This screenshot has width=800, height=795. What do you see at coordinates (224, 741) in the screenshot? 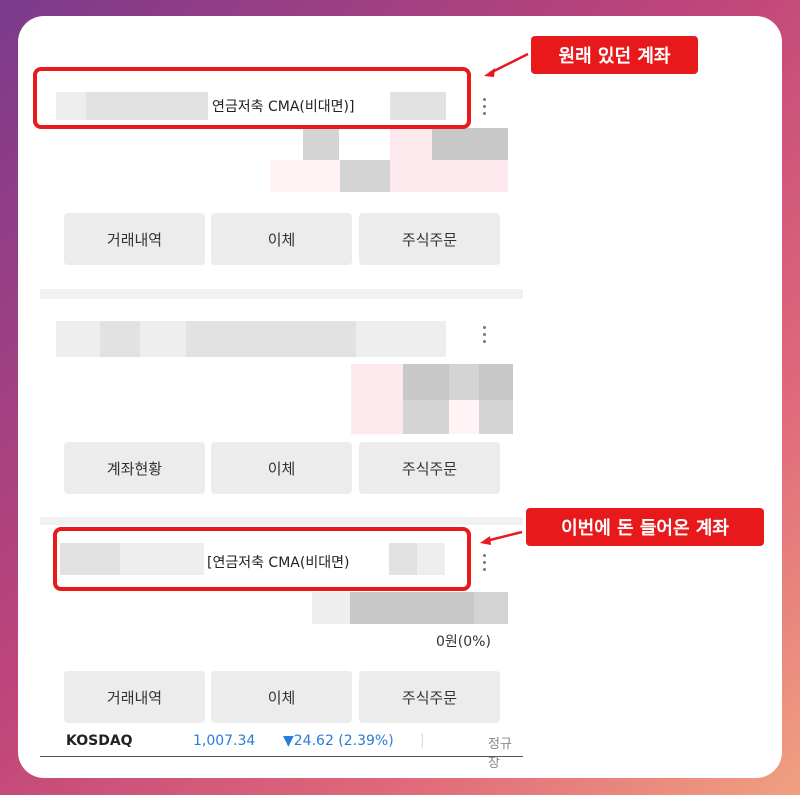
I see `ticker-value: 1,007.34` at bounding box center [224, 741].